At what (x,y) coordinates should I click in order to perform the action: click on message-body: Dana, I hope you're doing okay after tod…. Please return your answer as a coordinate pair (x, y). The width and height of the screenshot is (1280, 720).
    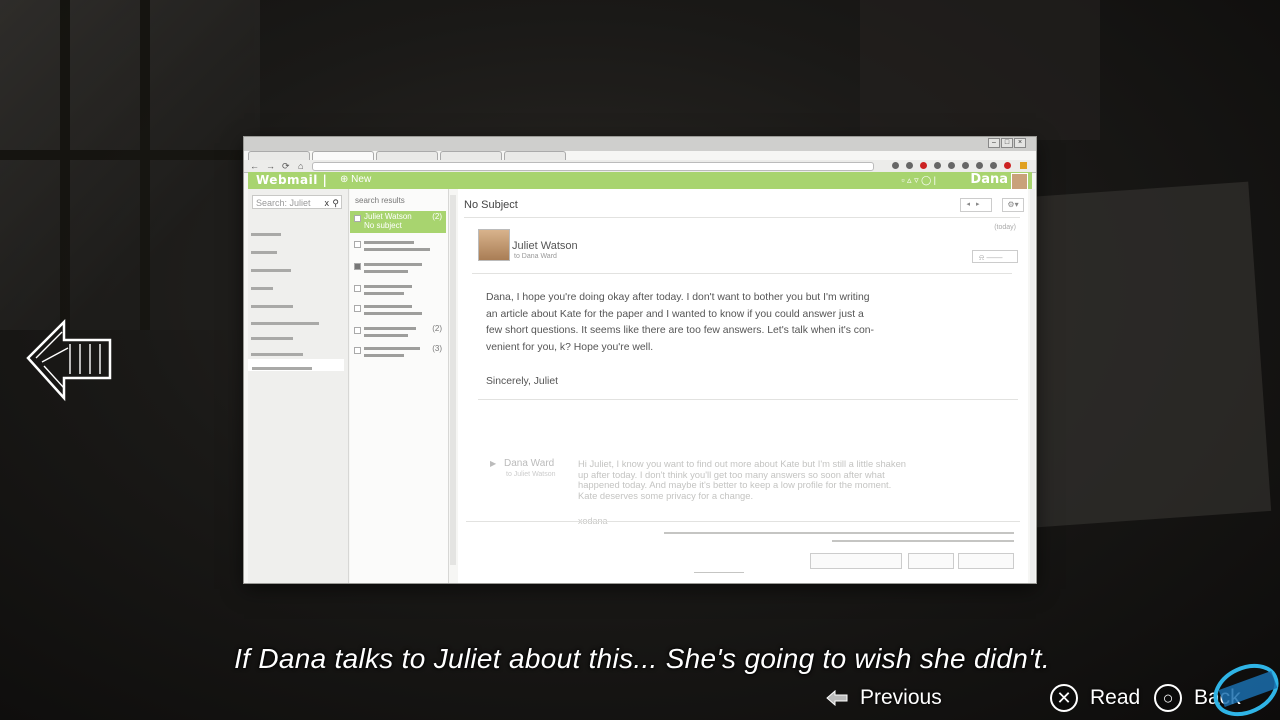
    Looking at the image, I should click on (680, 322).